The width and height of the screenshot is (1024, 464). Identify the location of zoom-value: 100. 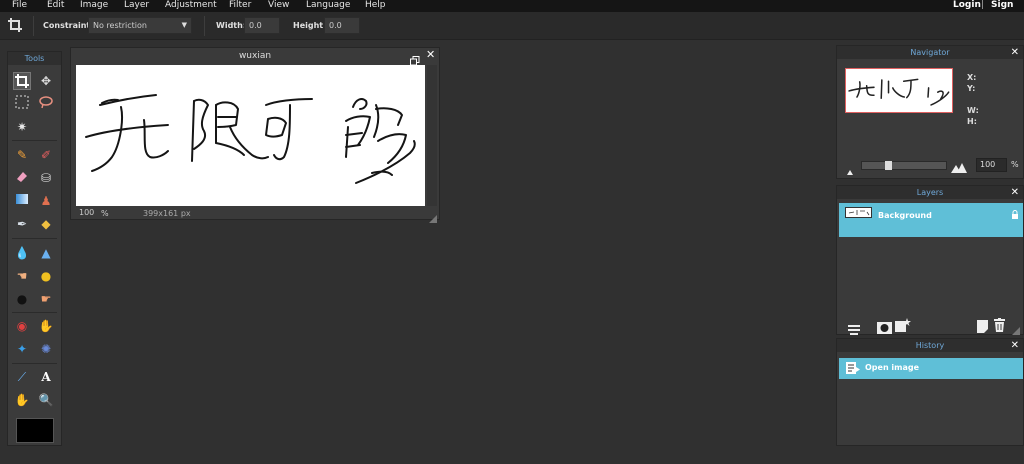
(86, 212).